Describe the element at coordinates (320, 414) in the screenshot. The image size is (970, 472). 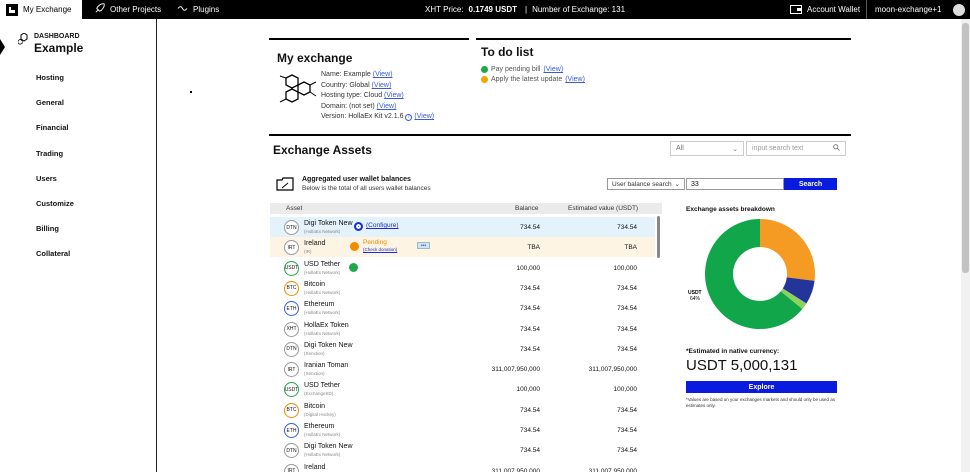
I see `asset-network: (Digital Hockey)` at that location.